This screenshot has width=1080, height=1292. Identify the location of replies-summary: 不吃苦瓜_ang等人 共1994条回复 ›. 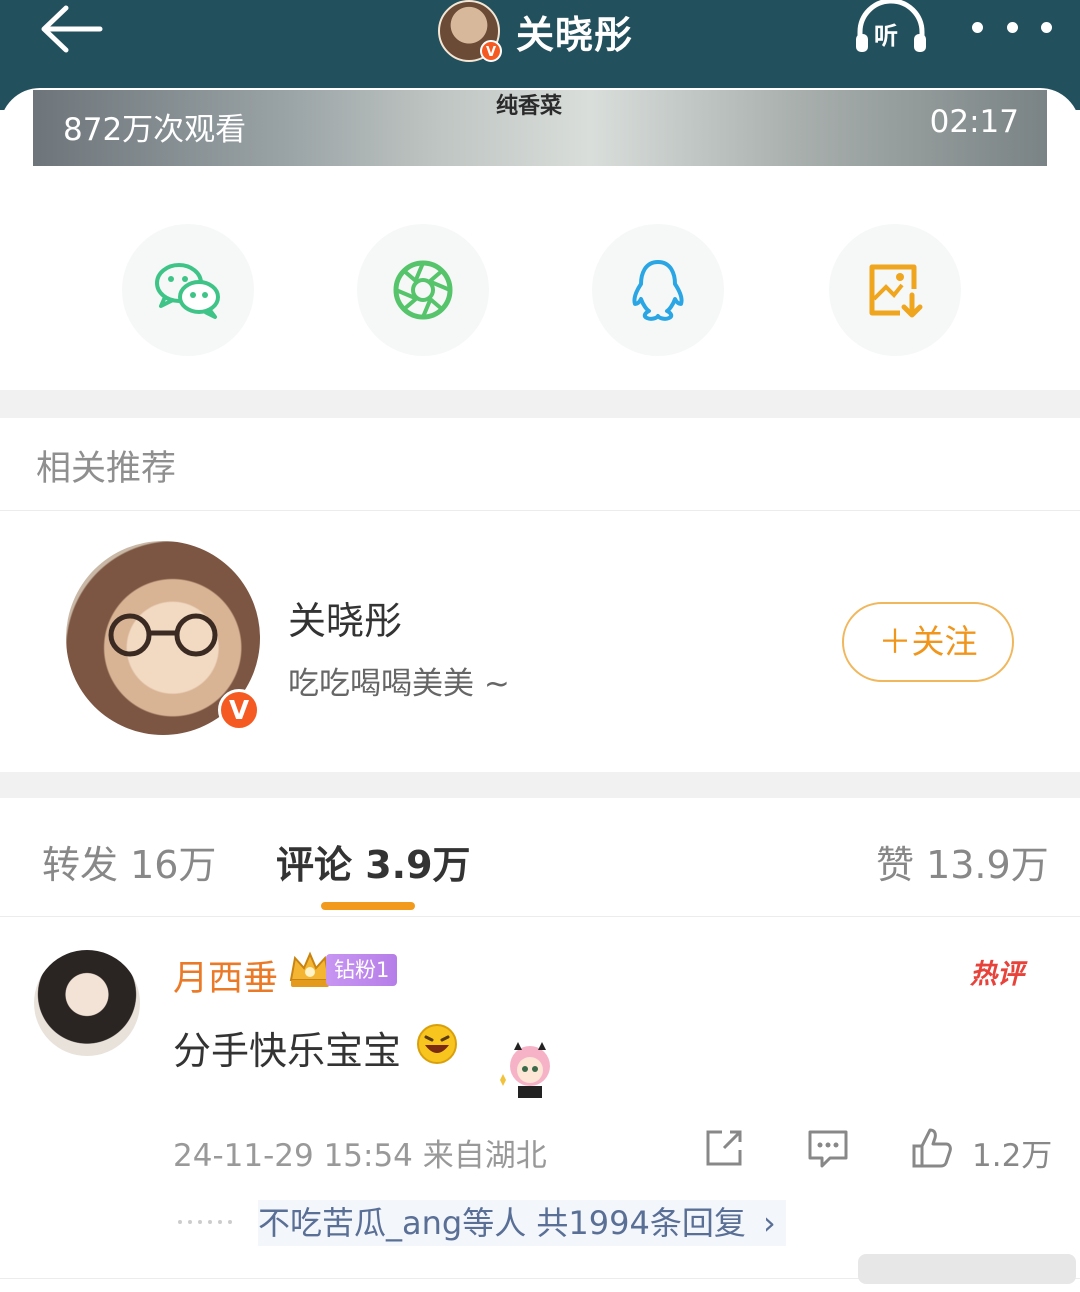
(522, 1223).